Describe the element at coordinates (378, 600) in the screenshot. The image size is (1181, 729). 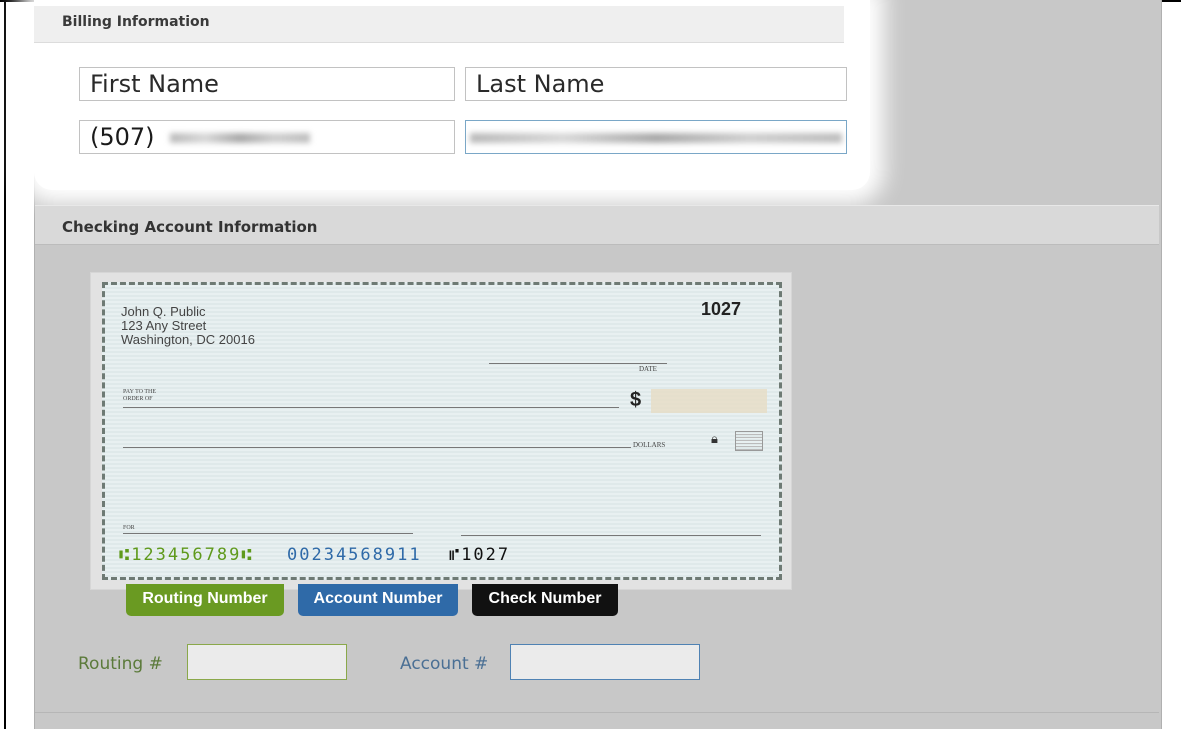
I see `account-number-tag: Account Number` at that location.